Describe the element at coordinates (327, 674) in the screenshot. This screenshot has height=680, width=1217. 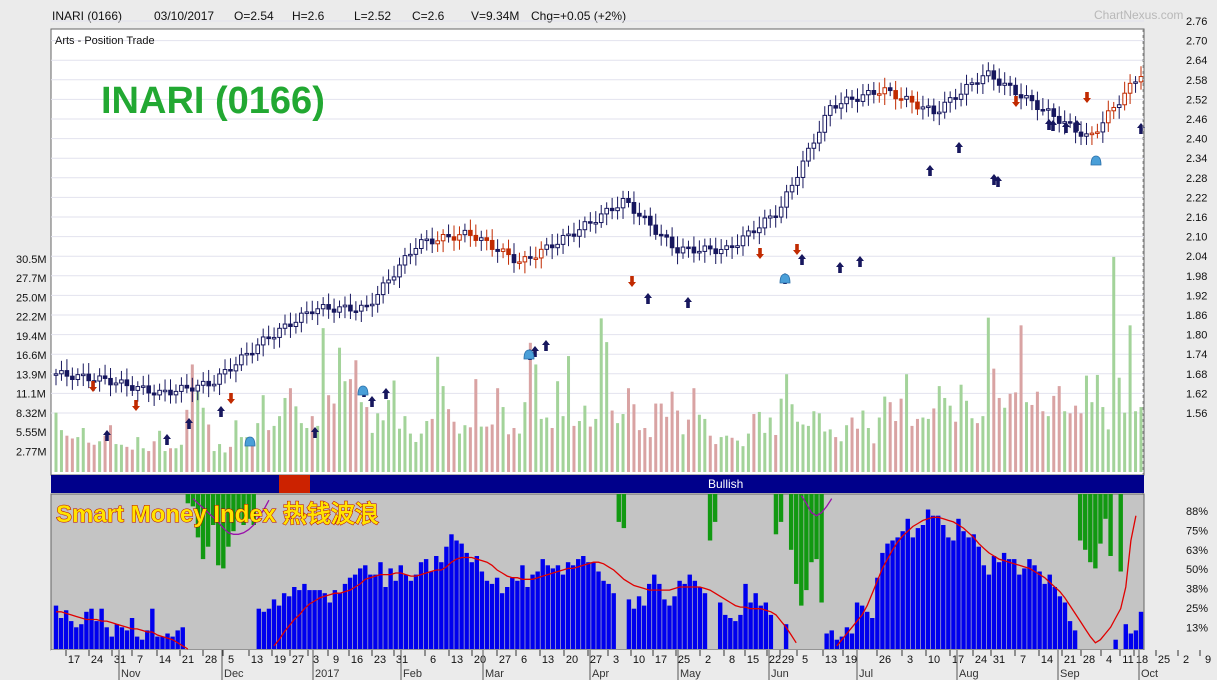
I see `month-label: 2017` at that location.